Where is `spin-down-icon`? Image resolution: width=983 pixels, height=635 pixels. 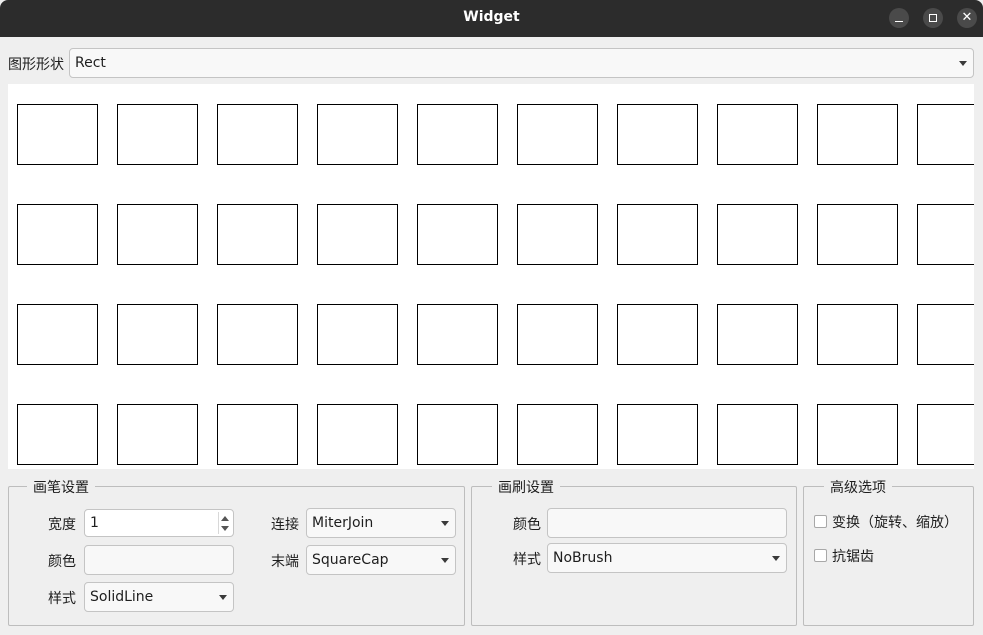 spin-down-icon is located at coordinates (225, 528).